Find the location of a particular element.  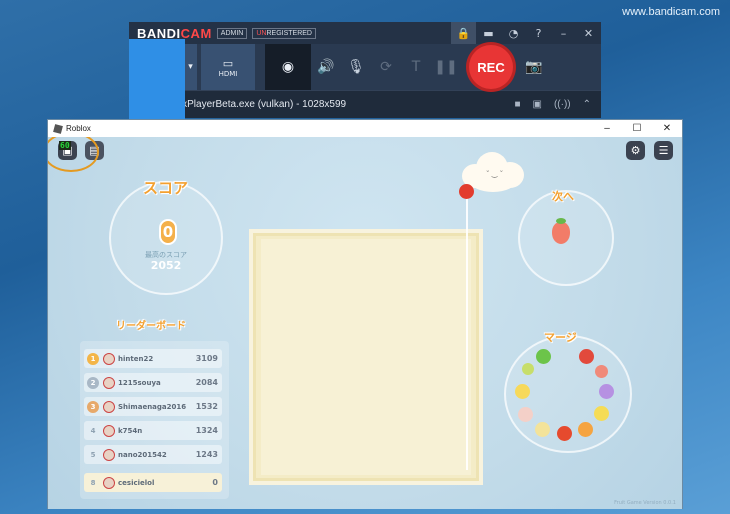

next-title: 次へ is located at coordinates (563, 196).